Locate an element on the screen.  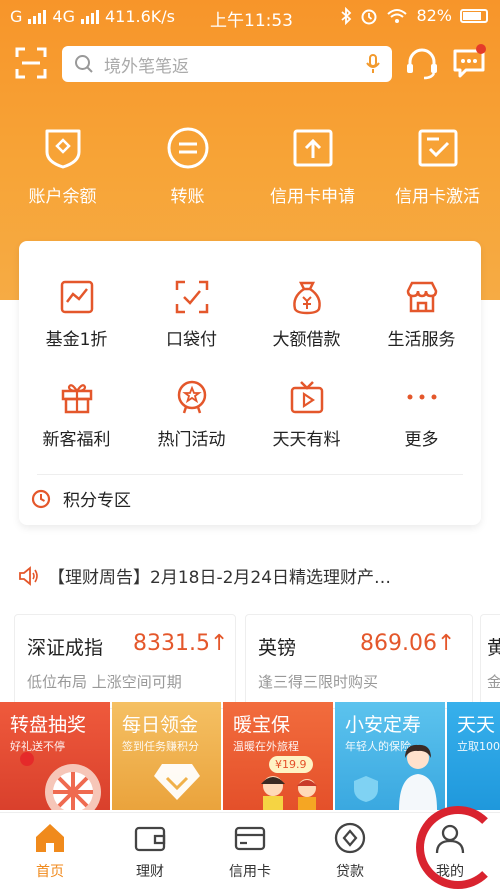
banner-subtitle: 签到任务赚积分 is located at coordinates (160, 746).